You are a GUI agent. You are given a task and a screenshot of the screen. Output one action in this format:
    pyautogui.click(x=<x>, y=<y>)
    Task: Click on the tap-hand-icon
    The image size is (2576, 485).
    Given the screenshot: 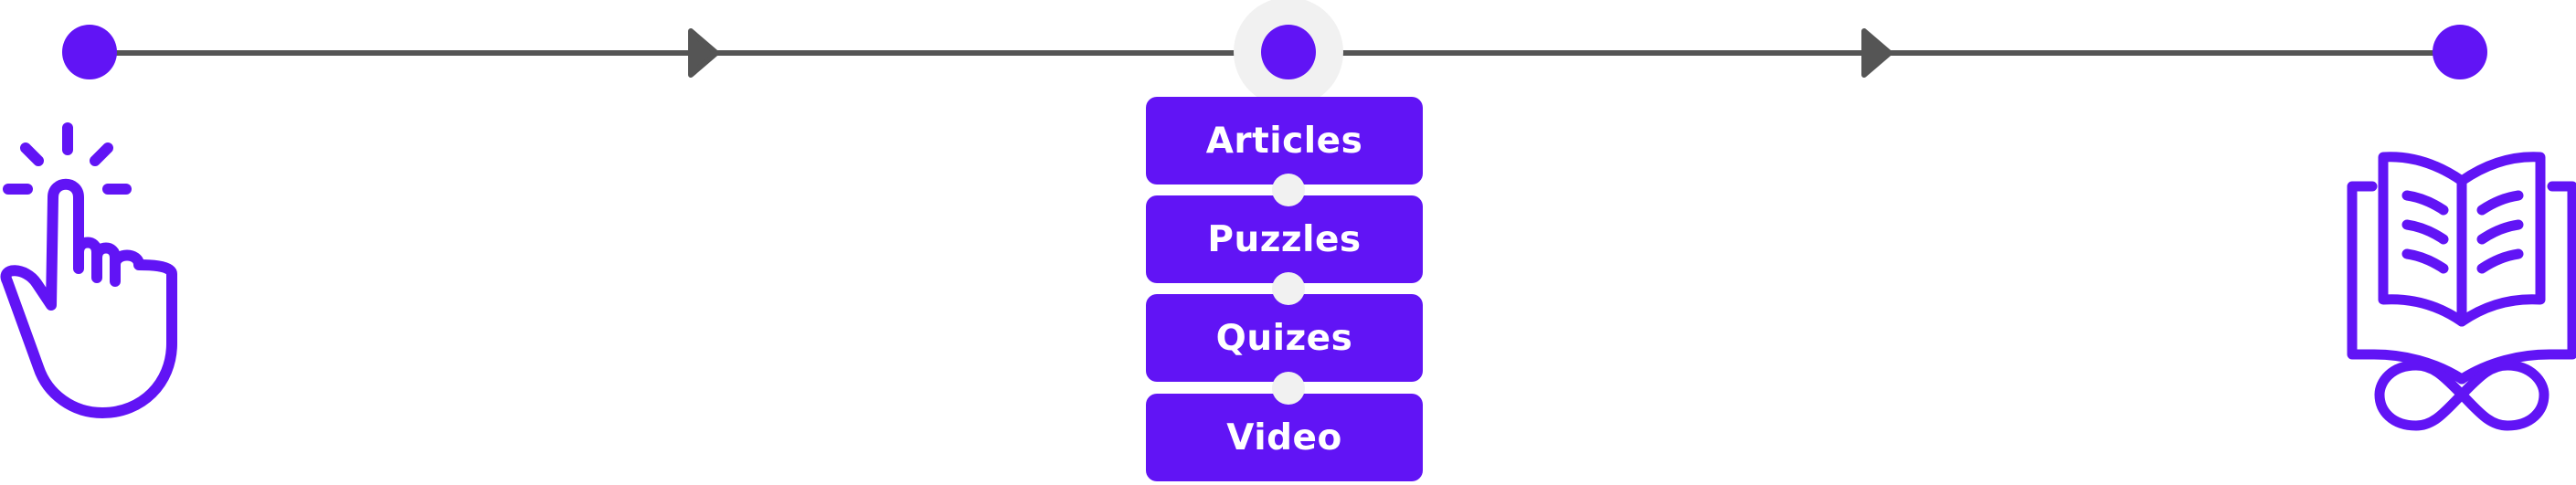 What is the action you would take?
    pyautogui.click(x=88, y=270)
    